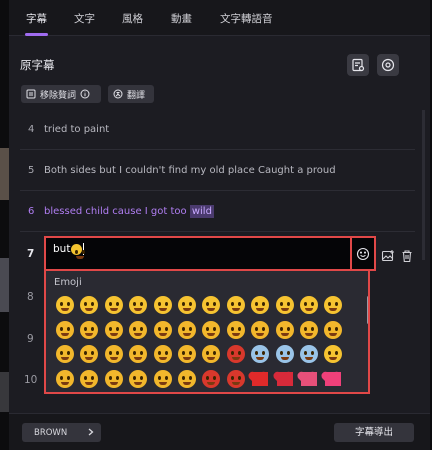 This screenshot has height=450, width=432. I want to click on remove-filler-button: 移除贅詞, so click(61, 94).